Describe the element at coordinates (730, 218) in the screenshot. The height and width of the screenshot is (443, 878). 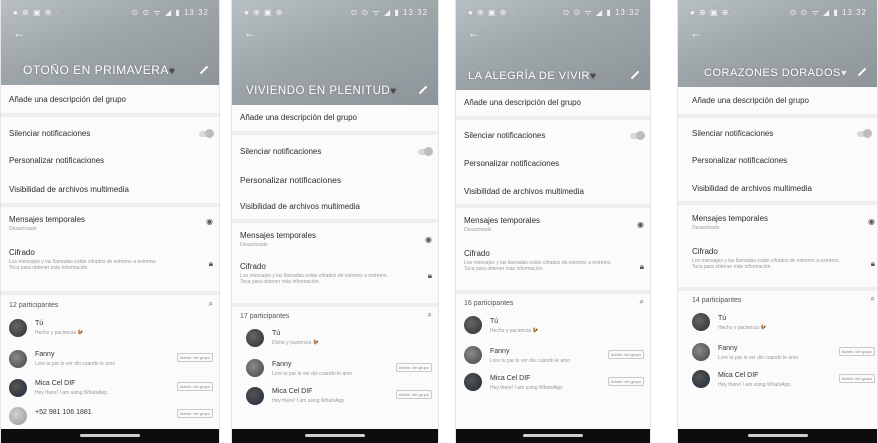
I see `temp-messages-label: Mensajes temporales` at that location.